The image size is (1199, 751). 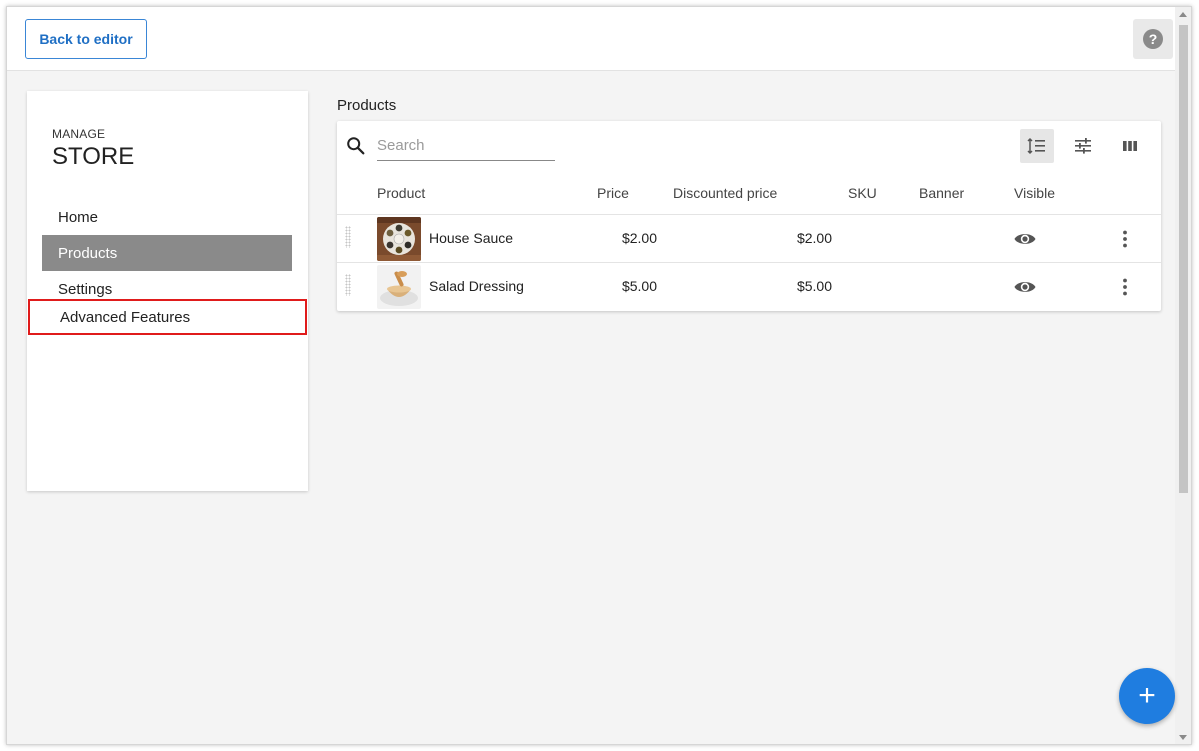 I want to click on search-icon, so click(x=356, y=146).